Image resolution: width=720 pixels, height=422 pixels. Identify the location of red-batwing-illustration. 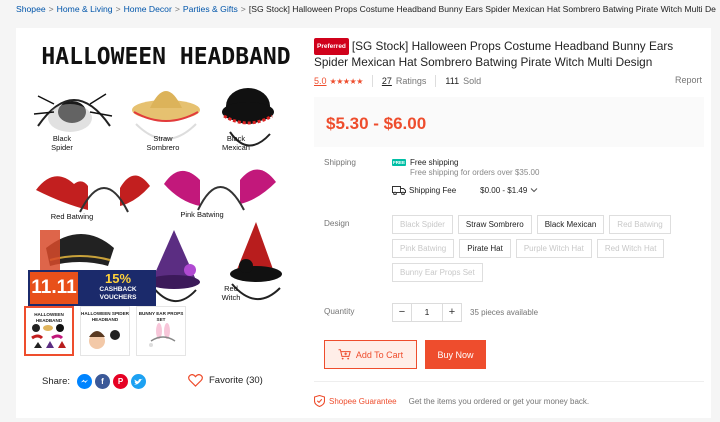
(93, 194).